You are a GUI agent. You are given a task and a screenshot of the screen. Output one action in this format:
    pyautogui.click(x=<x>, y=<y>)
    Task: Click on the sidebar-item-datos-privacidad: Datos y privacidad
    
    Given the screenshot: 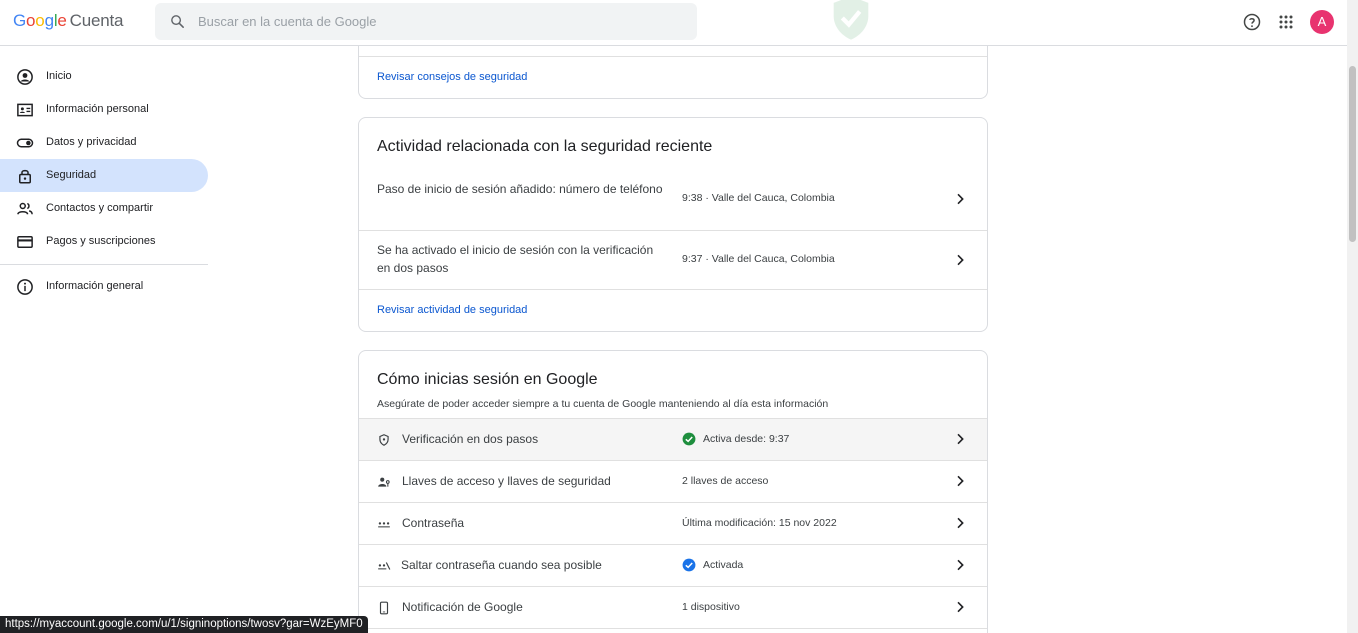 What is the action you would take?
    pyautogui.click(x=104, y=142)
    